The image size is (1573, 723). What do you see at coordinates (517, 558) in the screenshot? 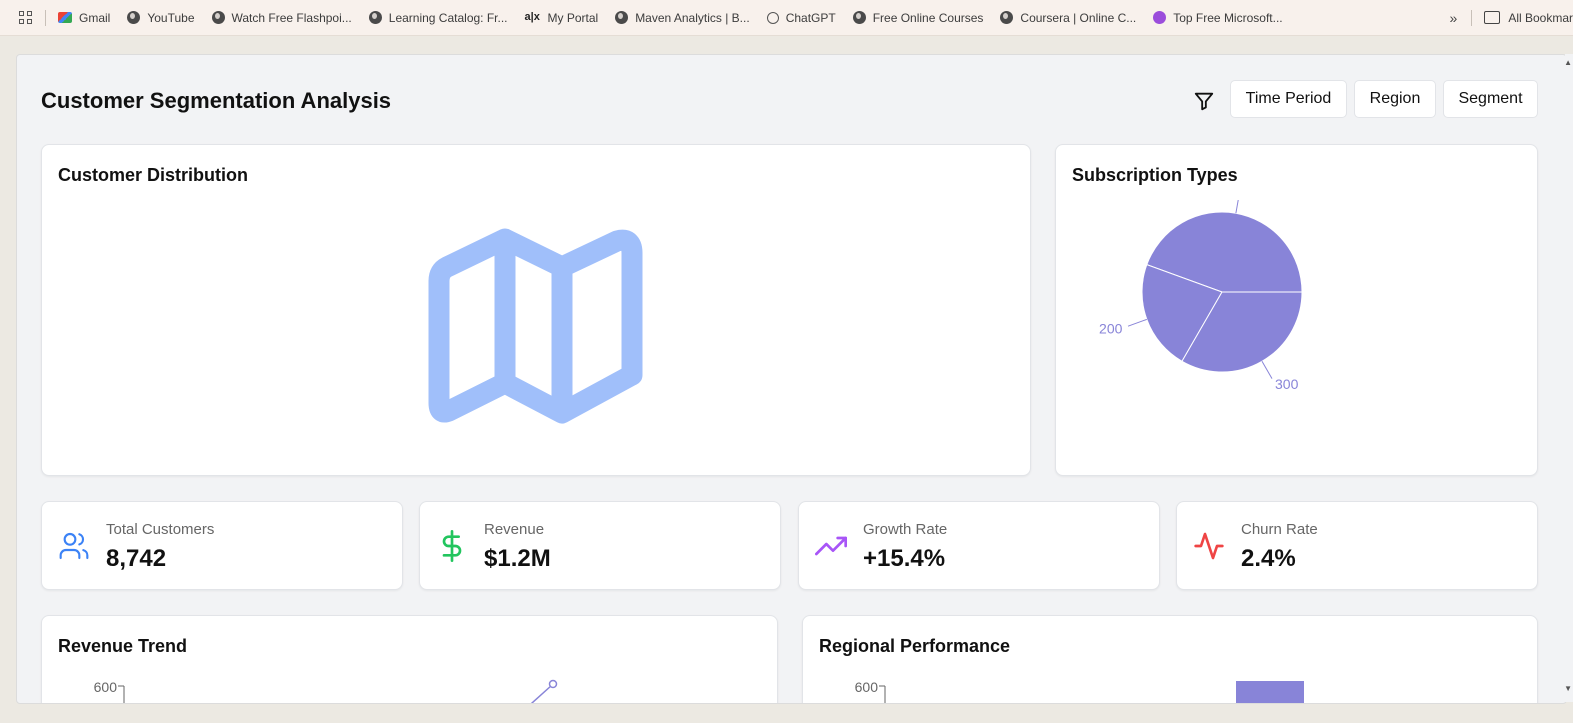
I see `stat-value: $1.2M` at bounding box center [517, 558].